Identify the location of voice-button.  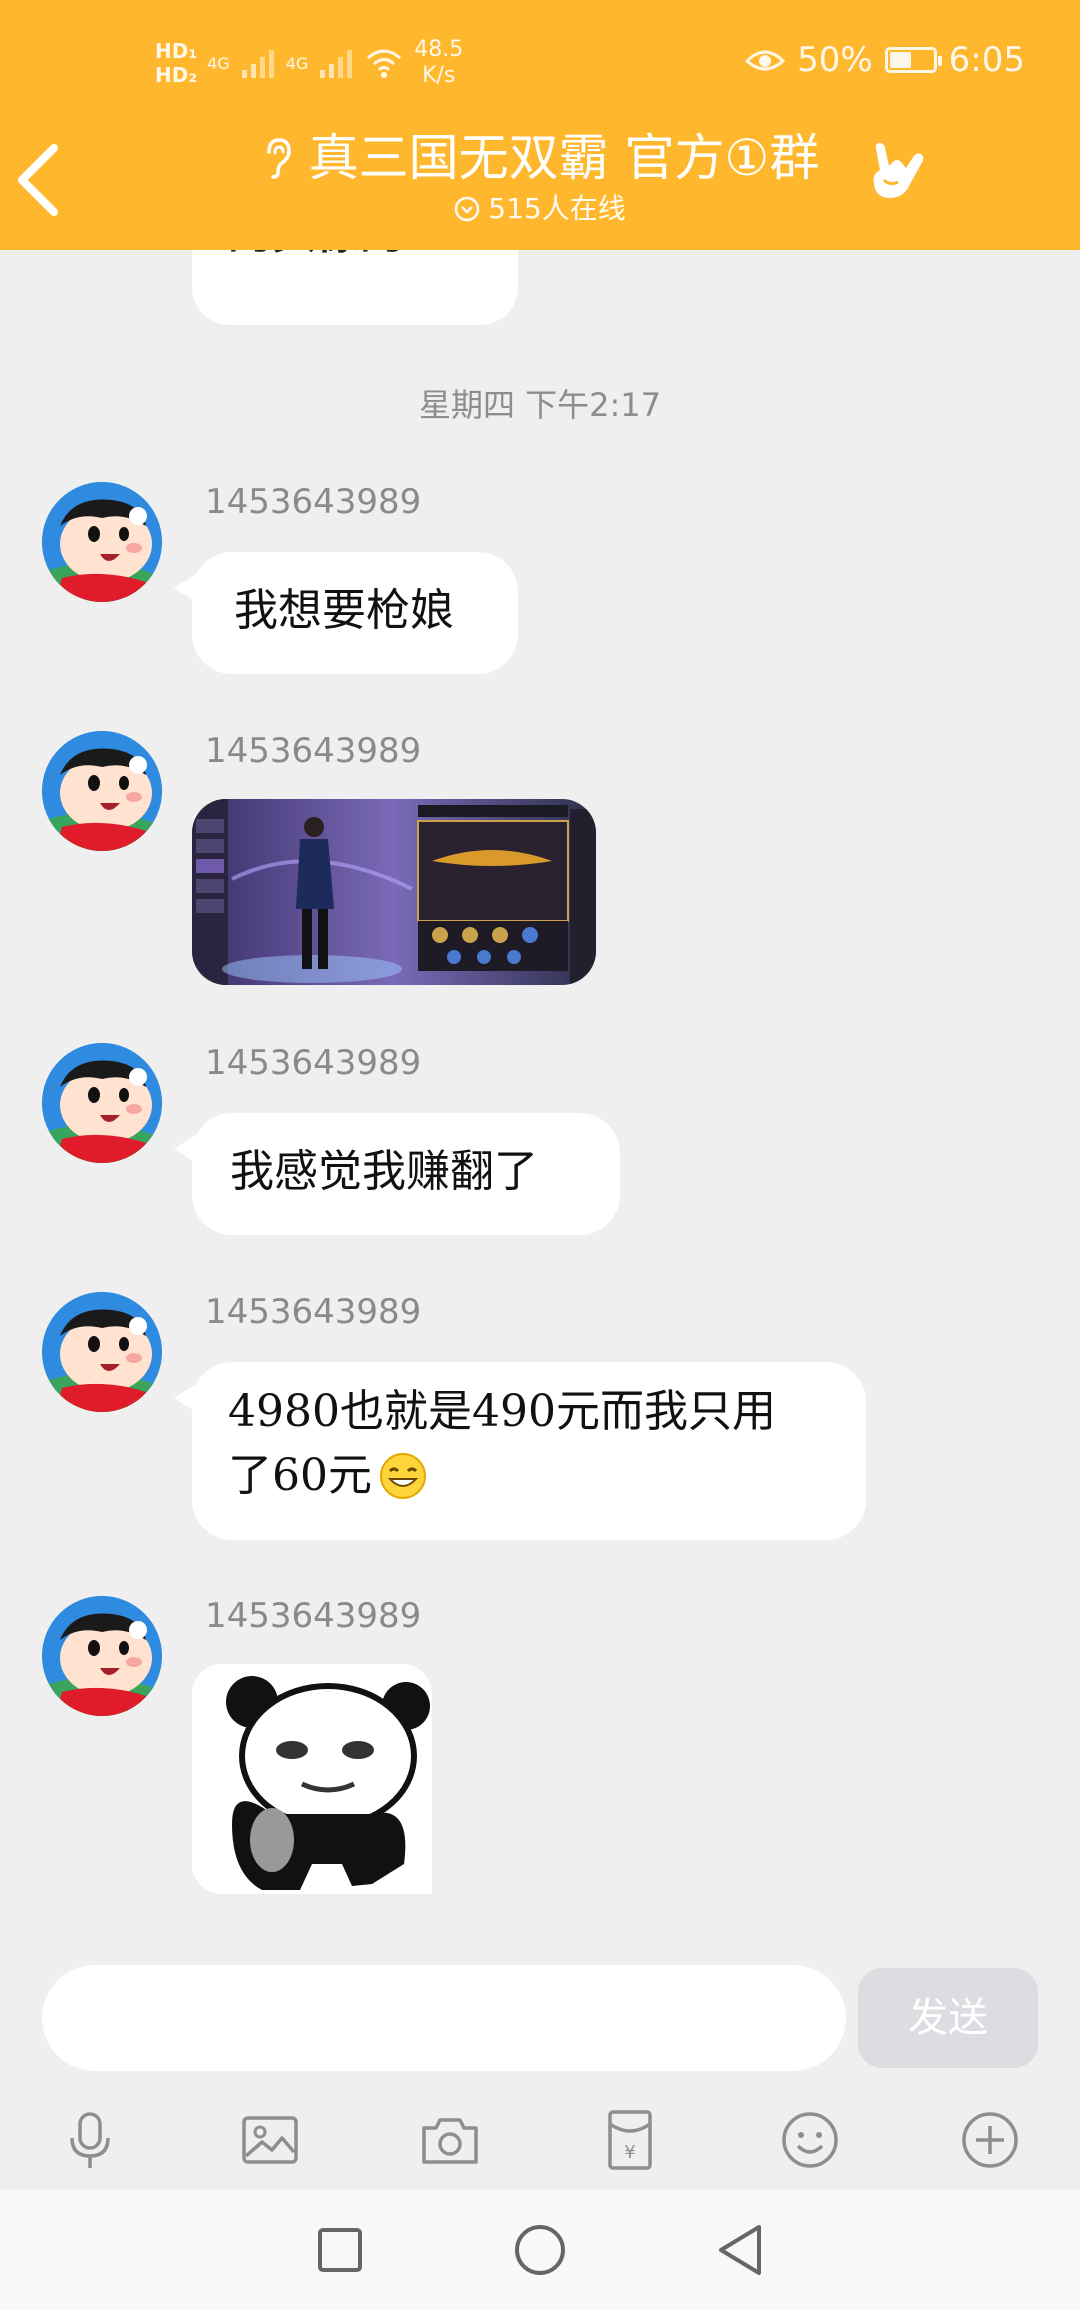
(90, 2140).